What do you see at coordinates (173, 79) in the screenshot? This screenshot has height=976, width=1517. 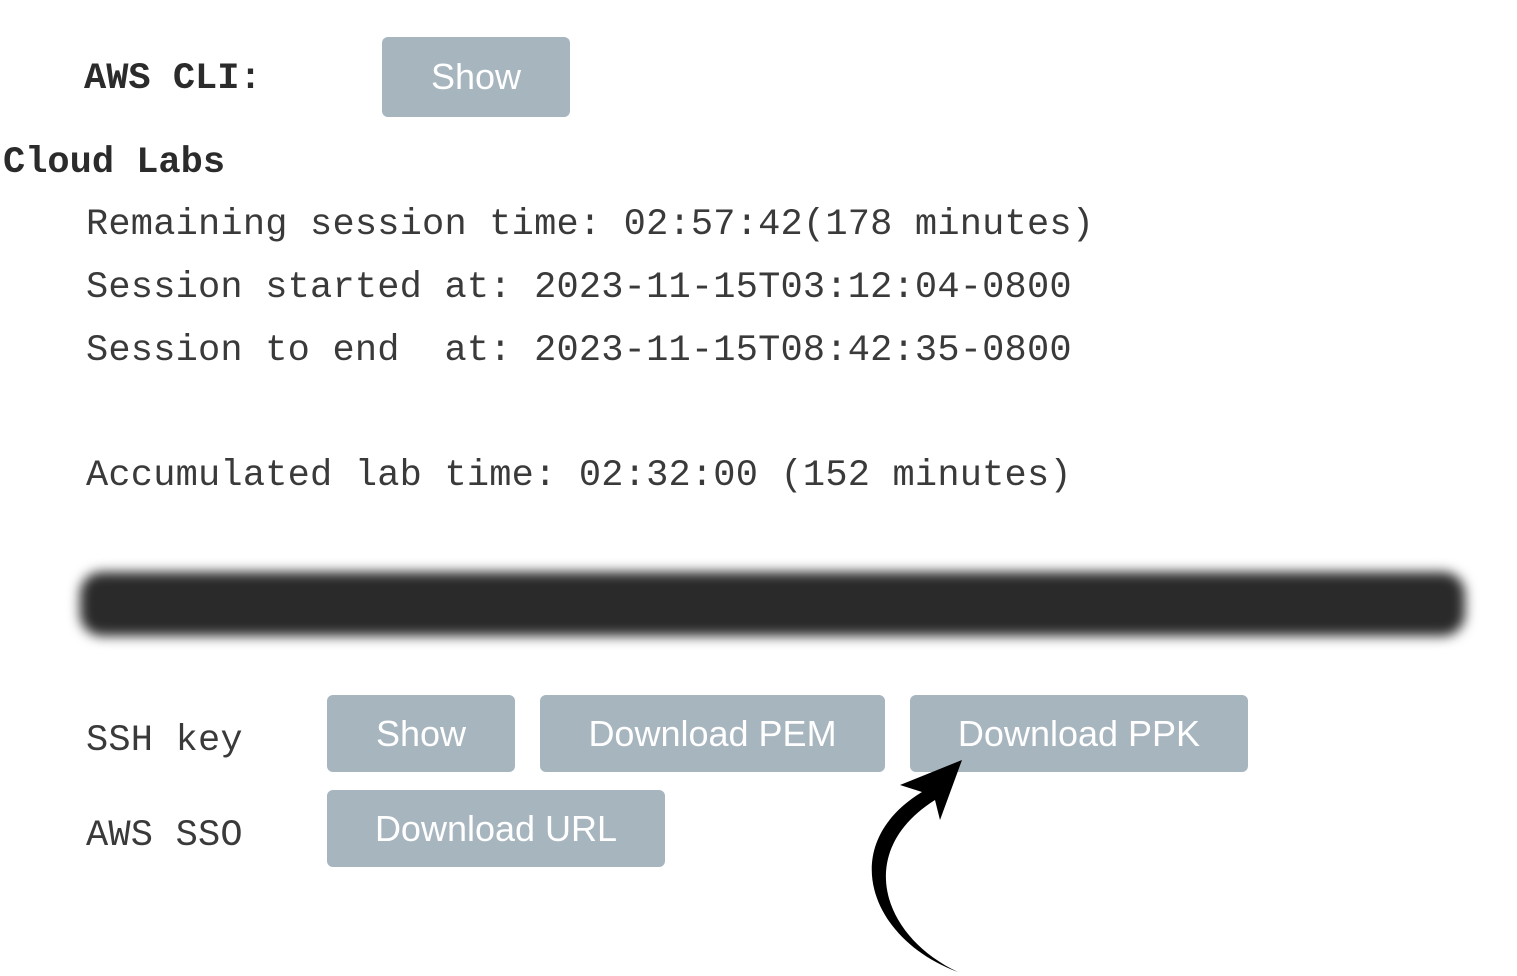 I see `aws-cli-label: AWS CLI:` at bounding box center [173, 79].